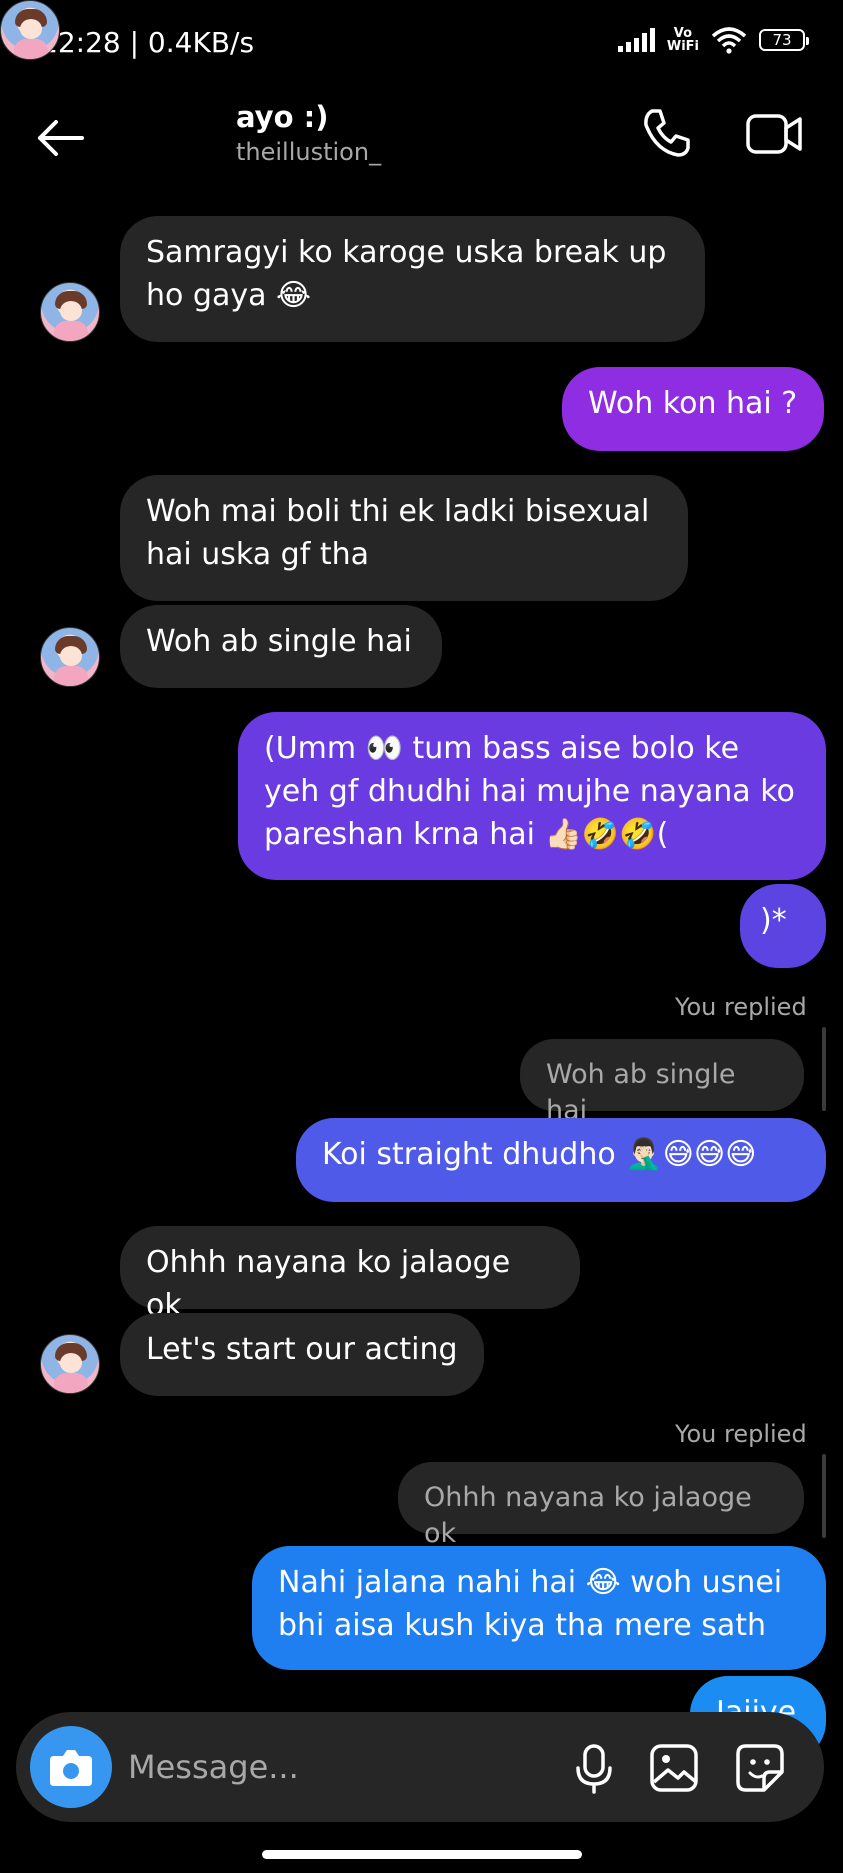 The image size is (843, 1873). Describe the element at coordinates (60, 138) in the screenshot. I see `back-arrow-icon` at that location.